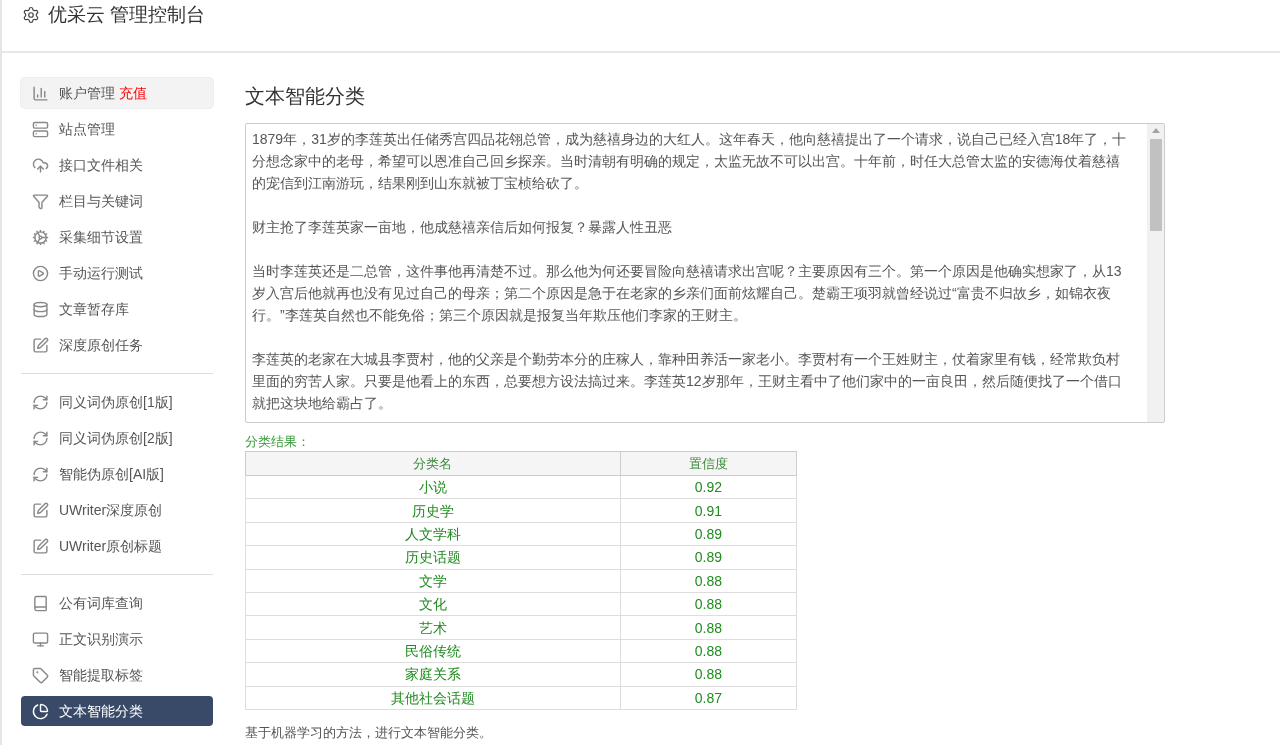  Describe the element at coordinates (433, 510) in the screenshot. I see `table-cell: 历史学` at that location.